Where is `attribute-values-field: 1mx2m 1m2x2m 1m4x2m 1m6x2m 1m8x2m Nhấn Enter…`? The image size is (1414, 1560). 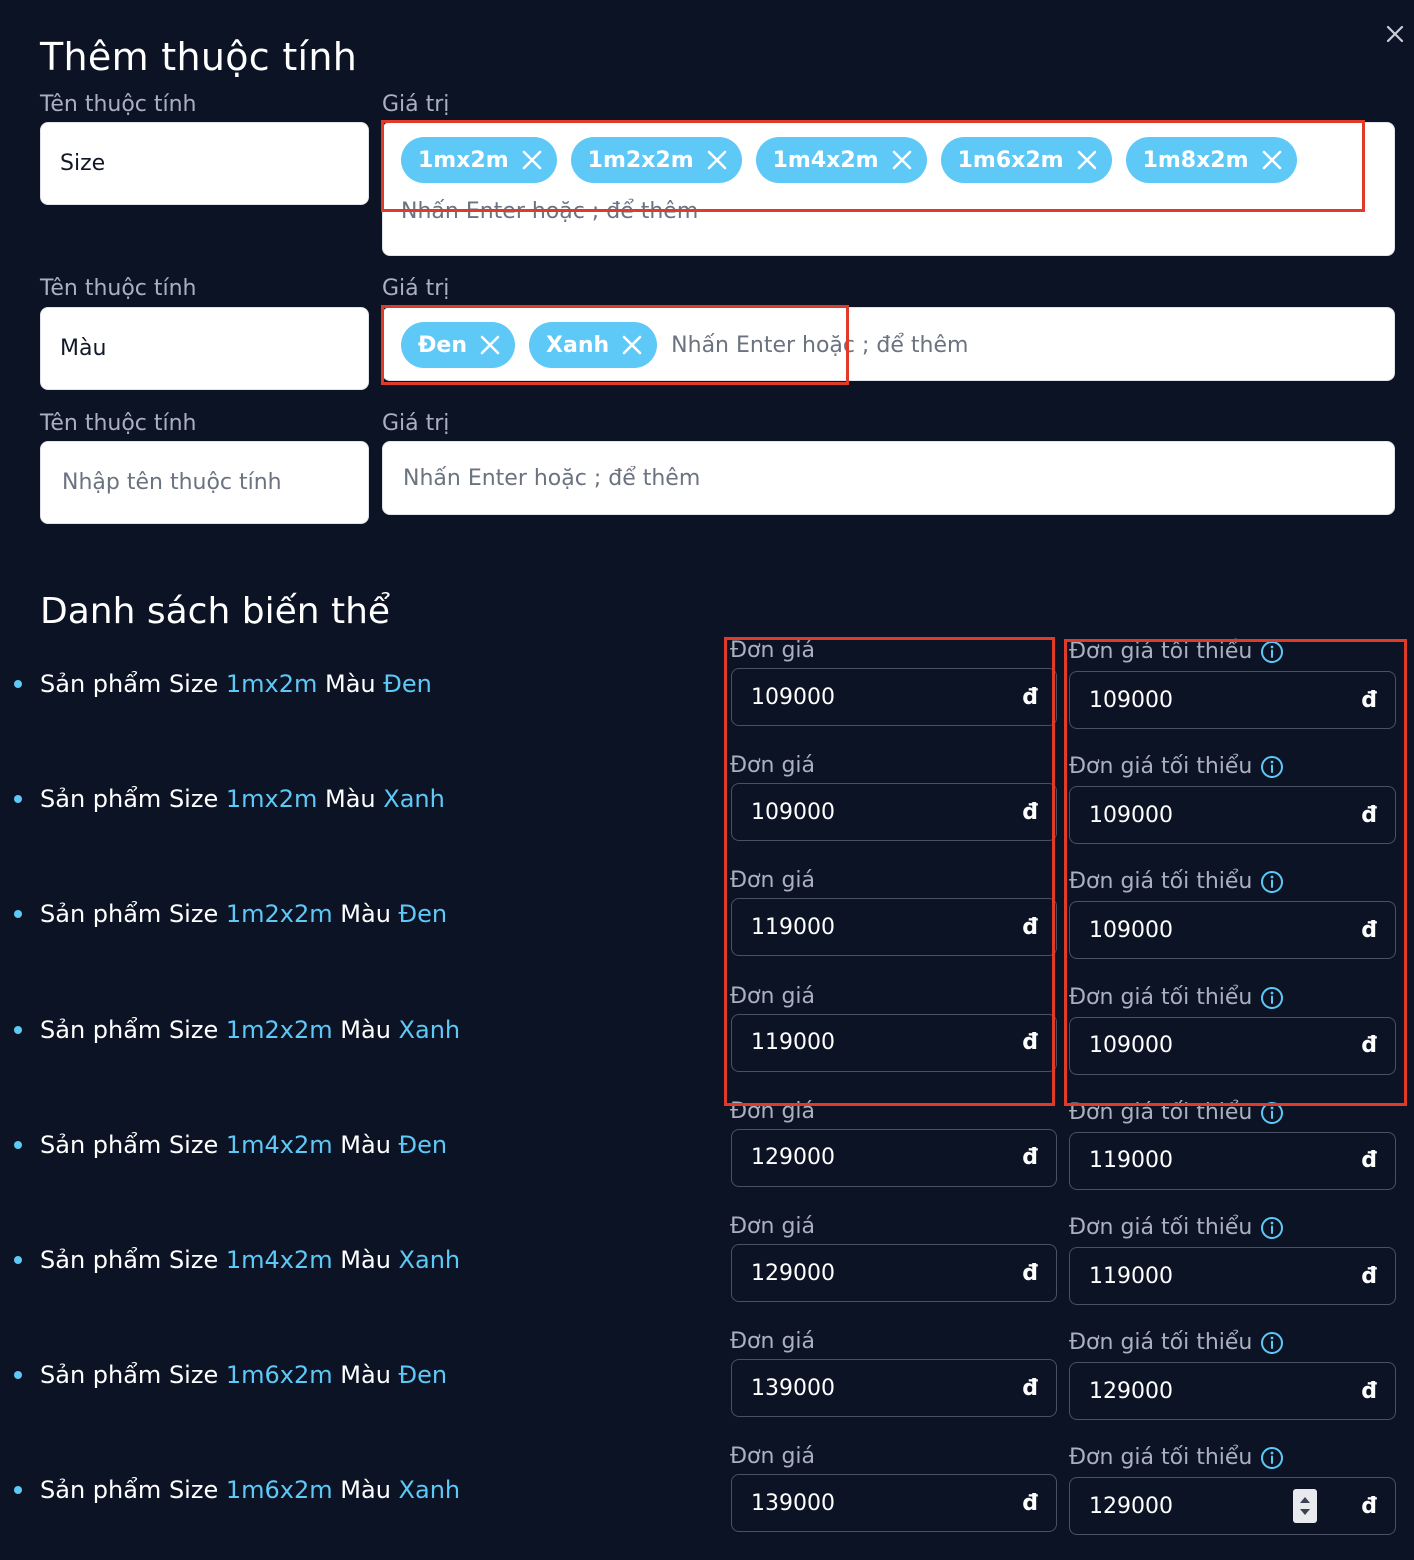 attribute-values-field: 1mx2m 1m2x2m 1m4x2m 1m6x2m 1m8x2m Nhấn Enter… is located at coordinates (888, 189).